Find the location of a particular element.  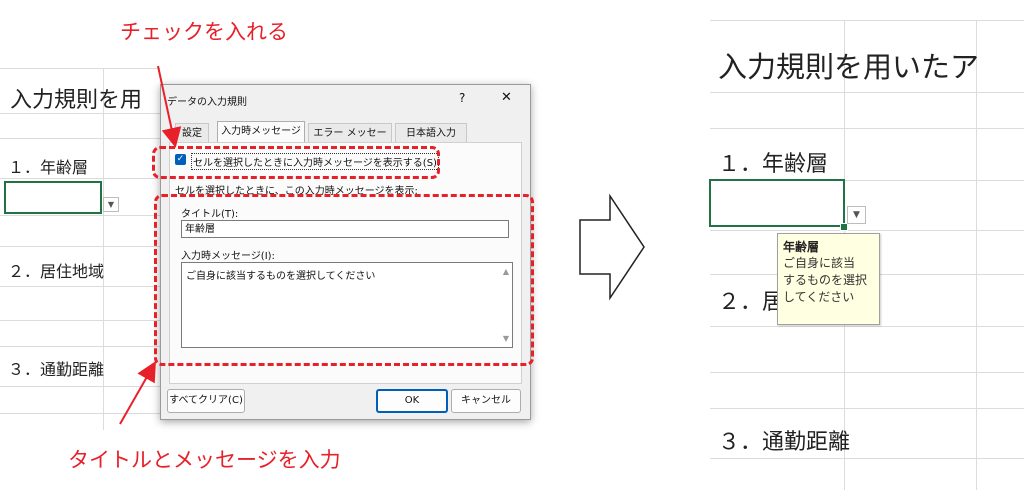

right-item-age: １．年齢層 is located at coordinates (773, 164).